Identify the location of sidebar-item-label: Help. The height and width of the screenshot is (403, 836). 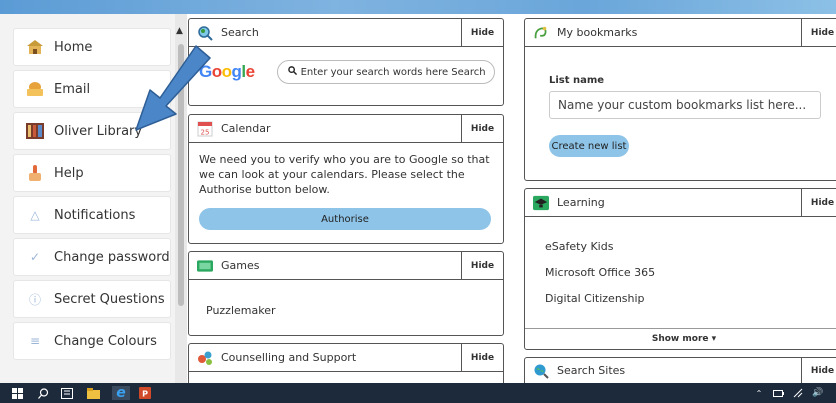
(69, 173).